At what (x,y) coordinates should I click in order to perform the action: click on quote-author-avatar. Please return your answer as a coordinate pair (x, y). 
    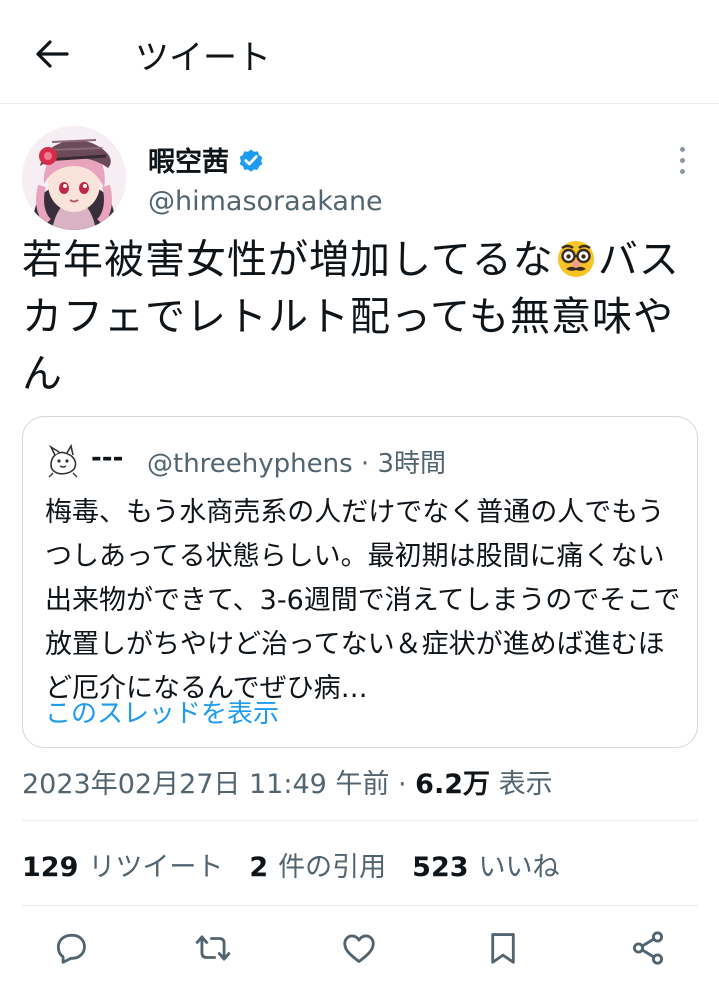
    Looking at the image, I should click on (63, 461).